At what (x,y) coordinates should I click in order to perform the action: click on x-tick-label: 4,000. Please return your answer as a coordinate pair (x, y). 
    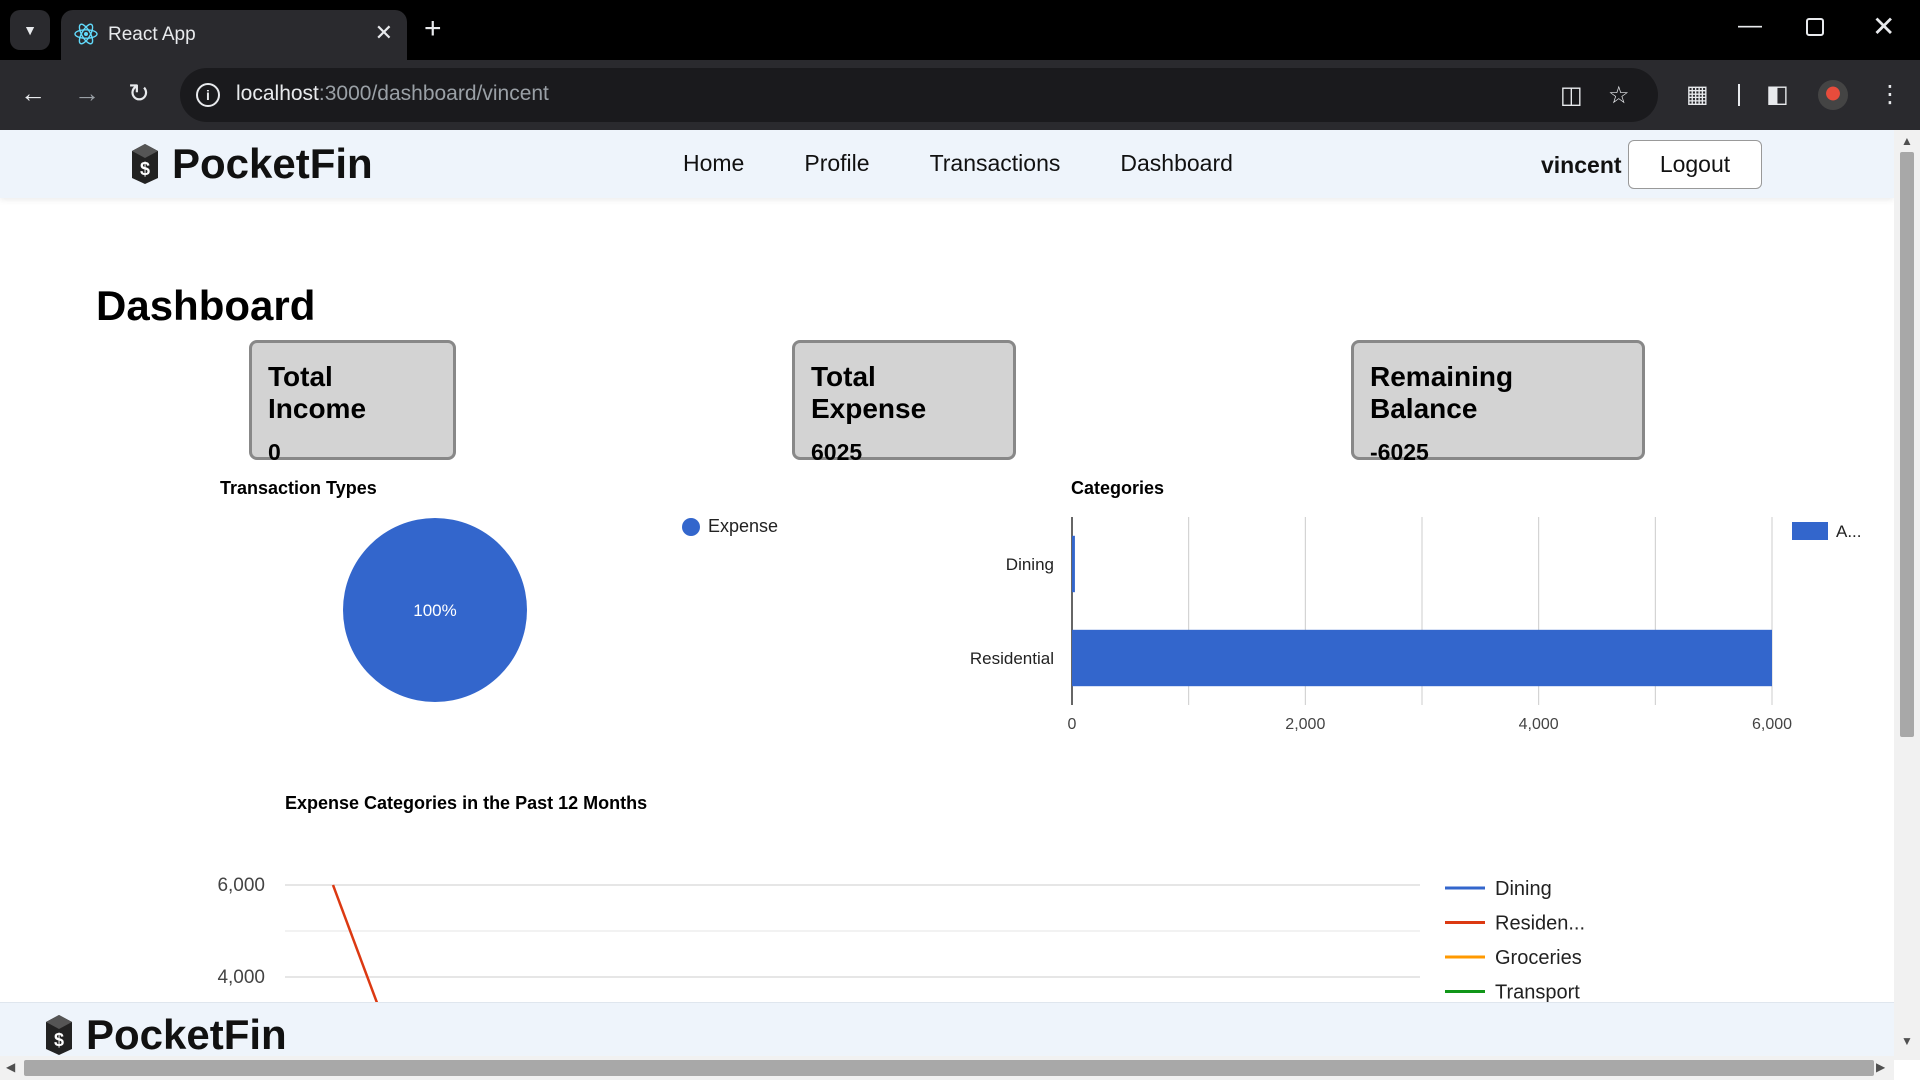
    Looking at the image, I should click on (1539, 724).